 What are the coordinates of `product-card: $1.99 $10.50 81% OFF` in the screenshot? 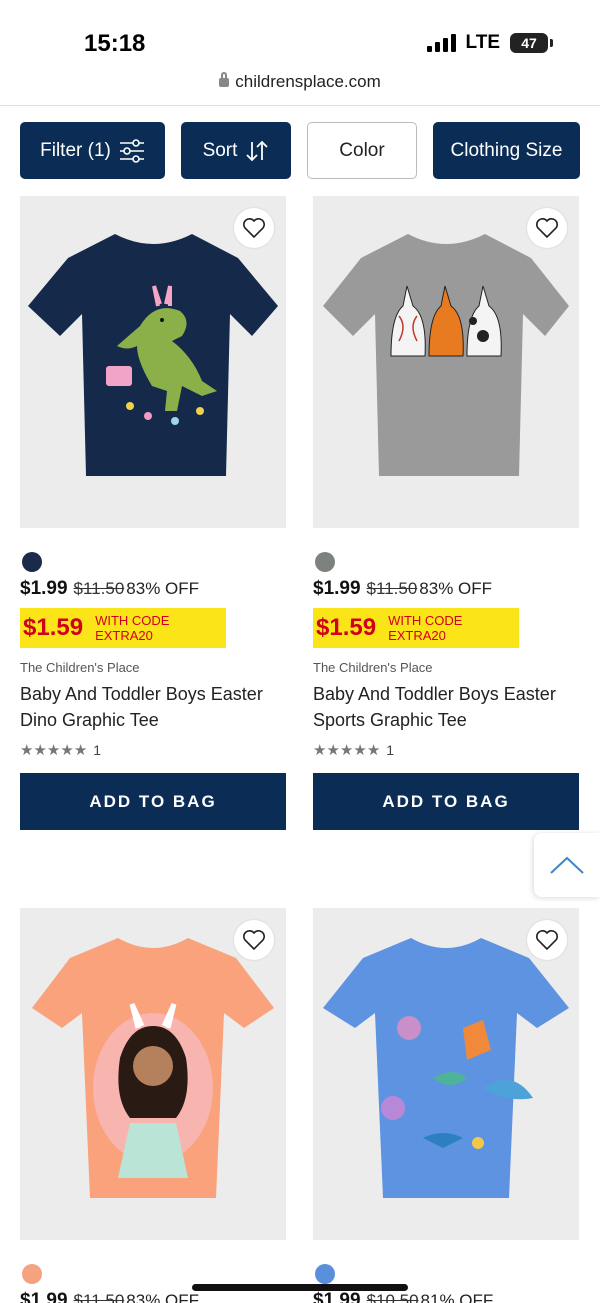 It's located at (446, 1105).